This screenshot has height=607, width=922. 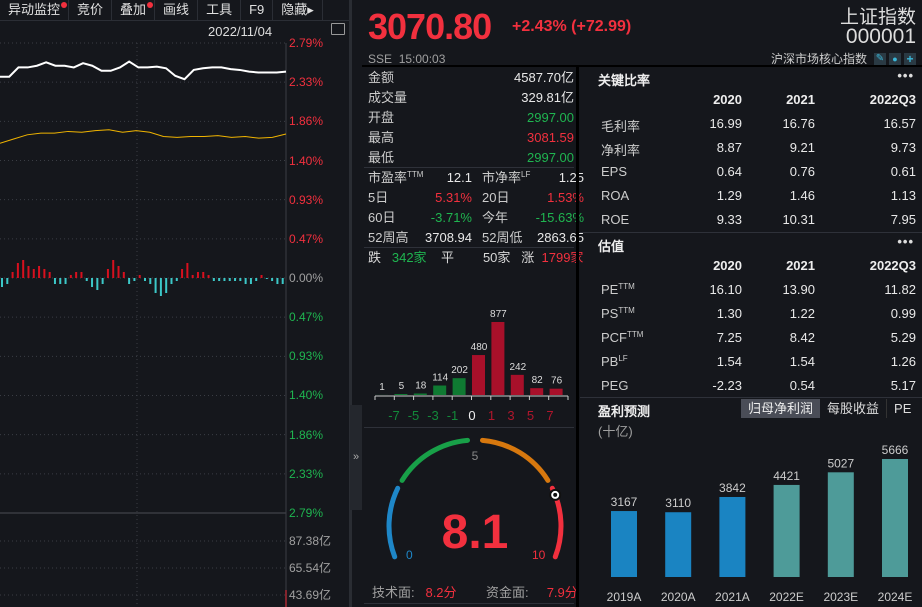 What do you see at coordinates (903, 361) in the screenshot?
I see `table-cell: 1.26` at bounding box center [903, 361].